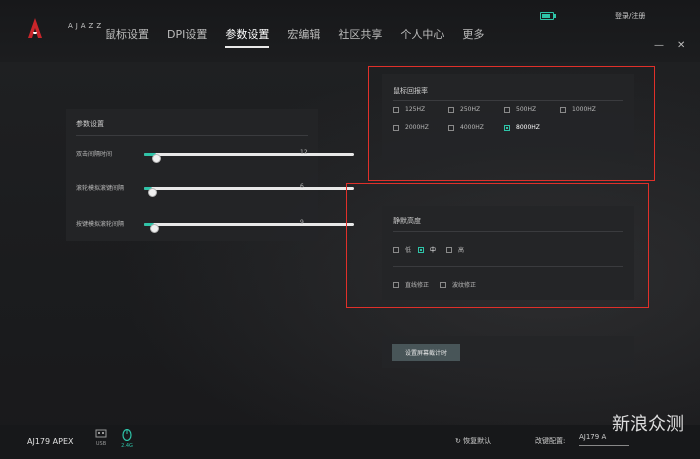 Image resolution: width=700 pixels, height=459 pixels. I want to click on slider-label: 滚轮模拟滚键间隔, so click(100, 188).